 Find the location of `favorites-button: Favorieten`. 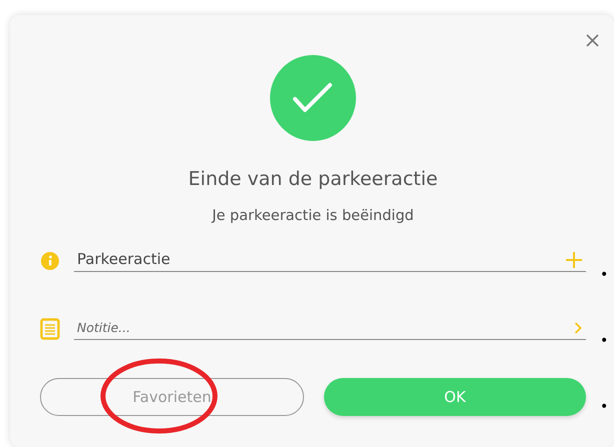

favorites-button: Favorieten is located at coordinates (172, 397).